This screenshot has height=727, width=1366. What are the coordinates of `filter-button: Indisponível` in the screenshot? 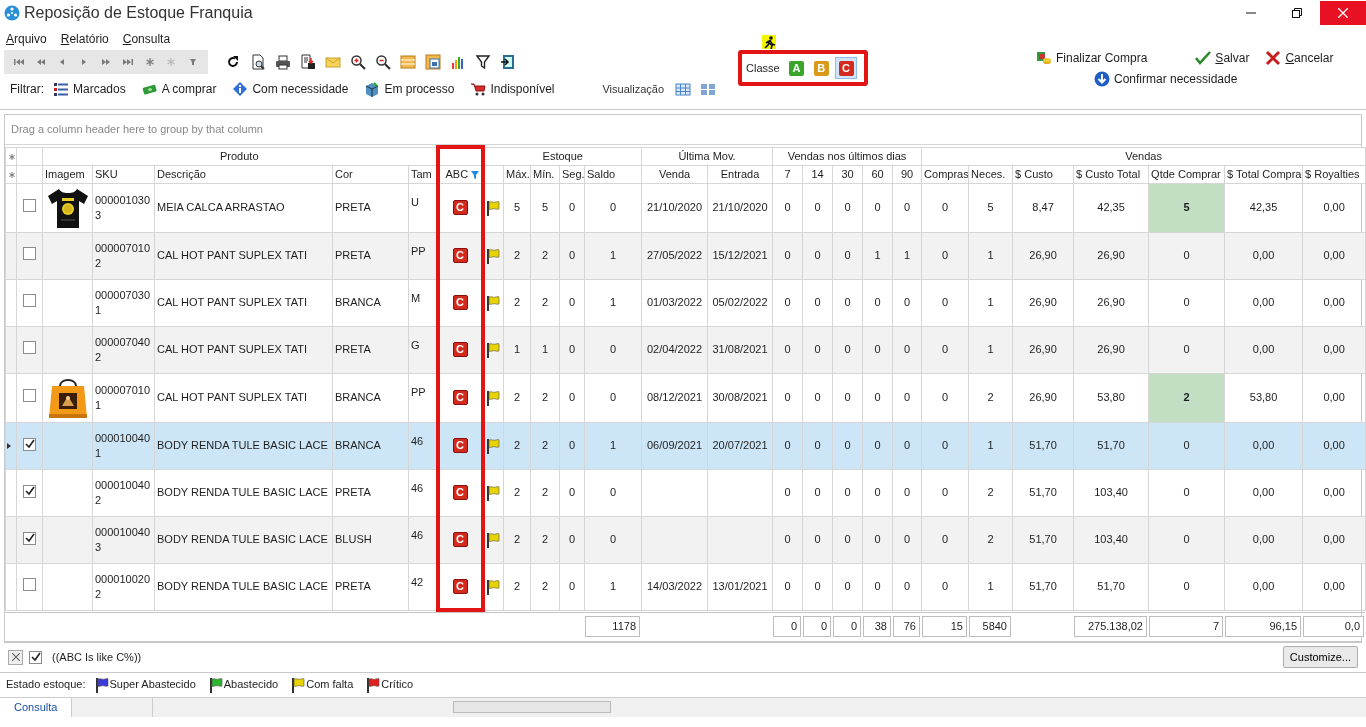 It's located at (512, 89).